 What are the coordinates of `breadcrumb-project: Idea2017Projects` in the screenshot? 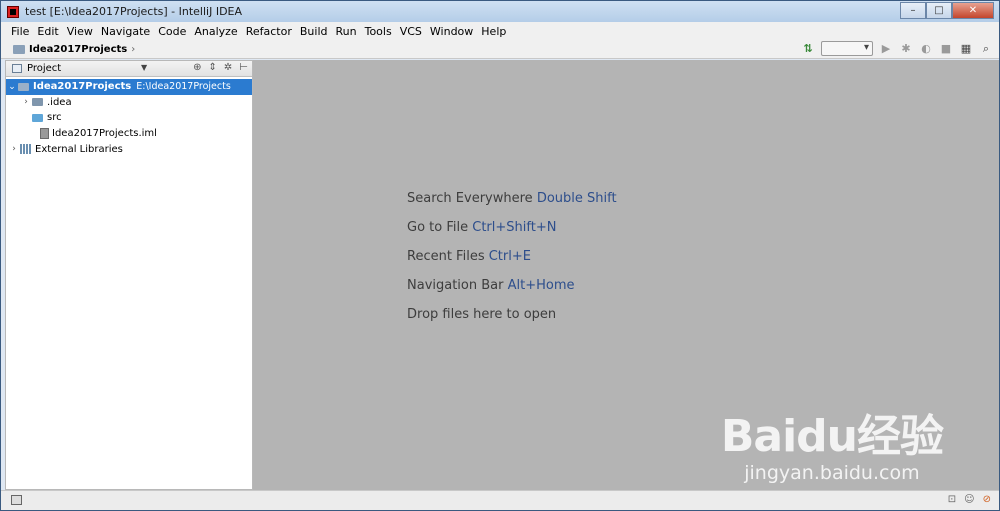 It's located at (78, 49).